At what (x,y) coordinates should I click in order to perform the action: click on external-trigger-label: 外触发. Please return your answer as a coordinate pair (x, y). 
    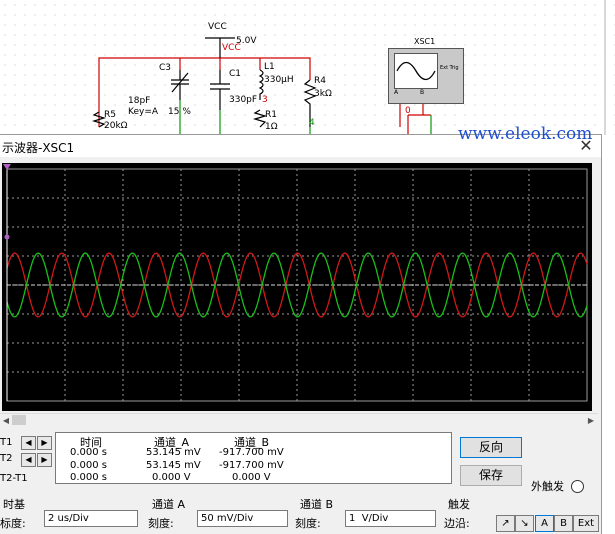
    Looking at the image, I should click on (547, 486).